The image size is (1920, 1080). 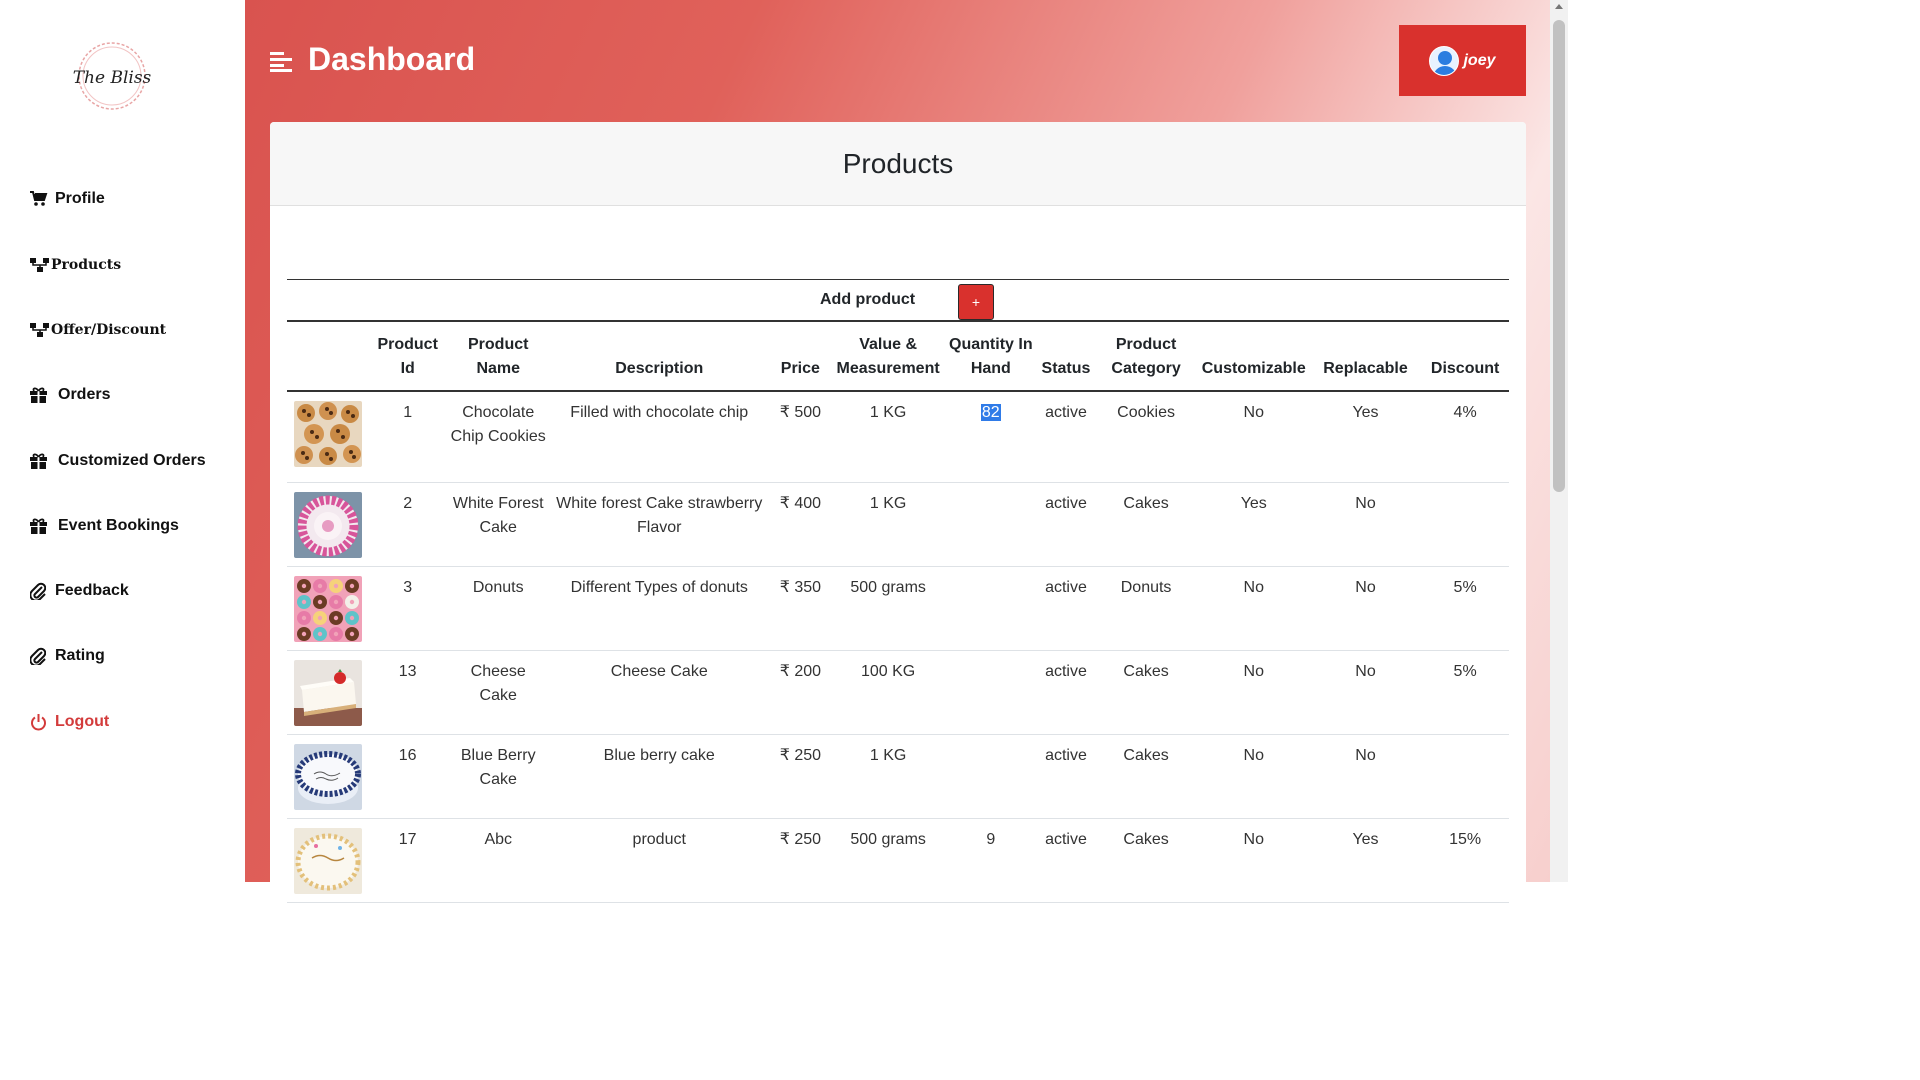 I want to click on sidebar-item-feedback: Feedback, so click(x=79, y=591).